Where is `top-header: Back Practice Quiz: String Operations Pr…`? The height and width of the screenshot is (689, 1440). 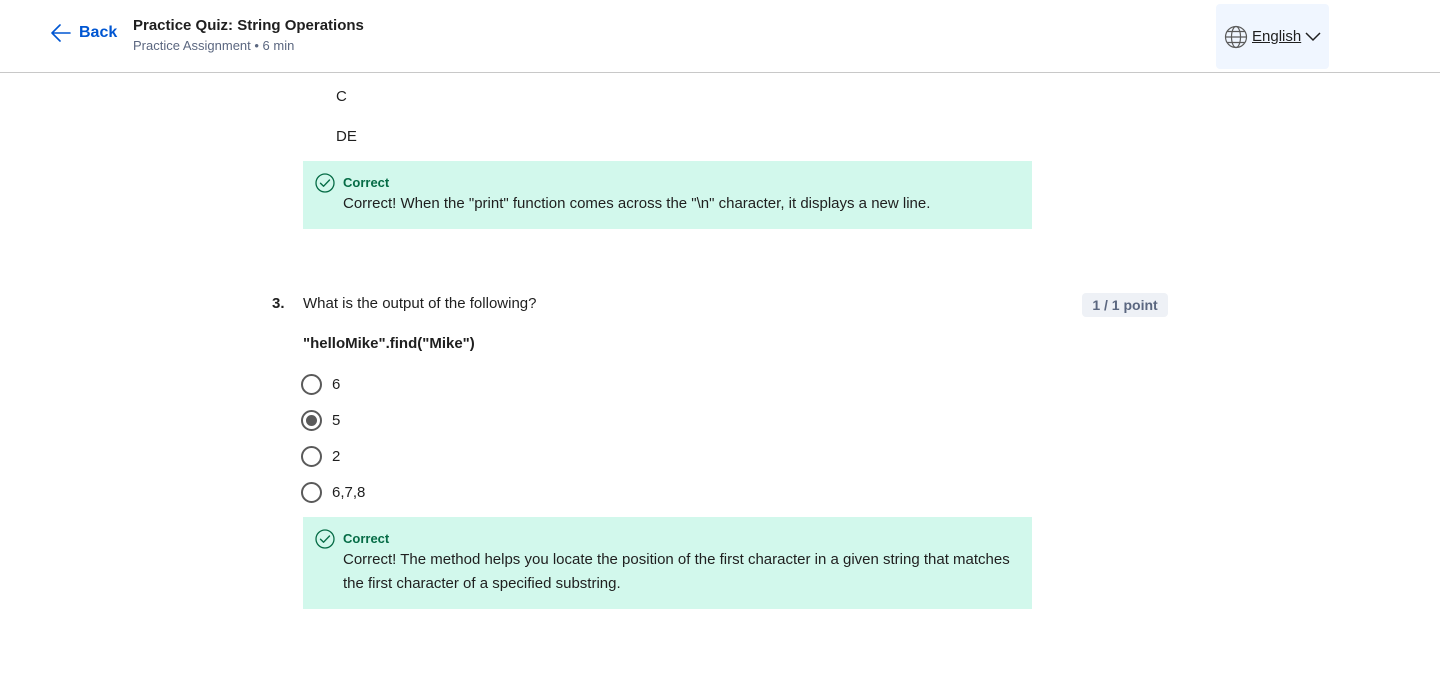
top-header: Back Practice Quiz: String Operations Pr… is located at coordinates (720, 36).